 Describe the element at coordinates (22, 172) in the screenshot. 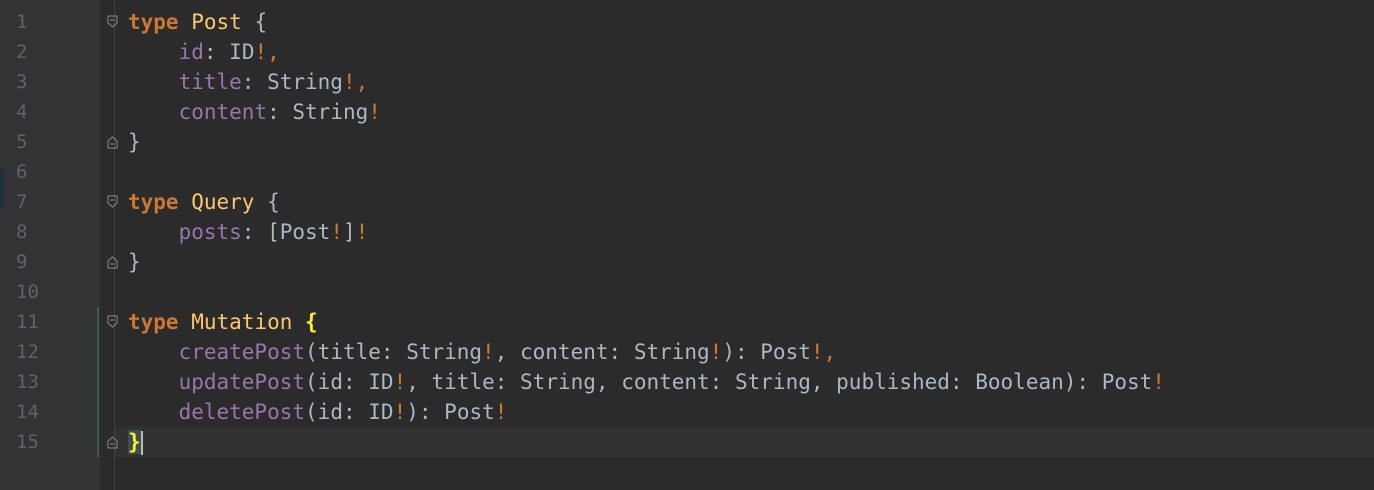

I see `line-number: 6` at that location.